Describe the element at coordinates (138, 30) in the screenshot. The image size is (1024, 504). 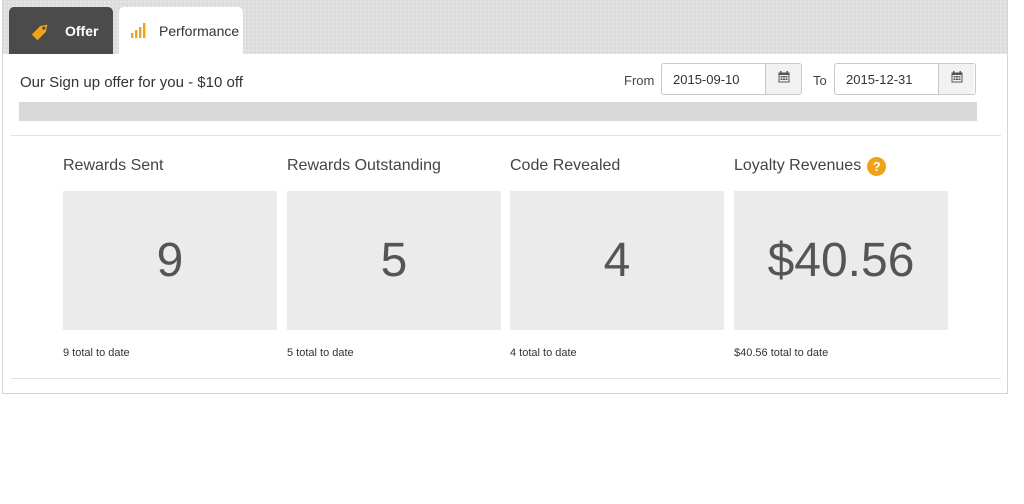
I see `bar-chart-icon` at that location.